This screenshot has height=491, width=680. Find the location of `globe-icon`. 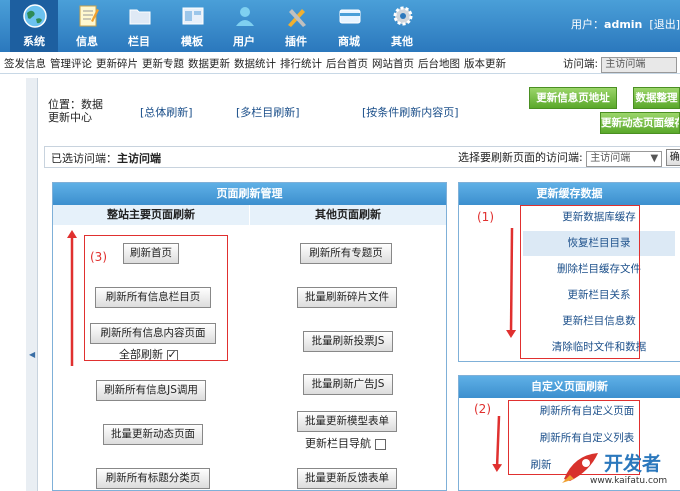

globe-icon is located at coordinates (35, 16).